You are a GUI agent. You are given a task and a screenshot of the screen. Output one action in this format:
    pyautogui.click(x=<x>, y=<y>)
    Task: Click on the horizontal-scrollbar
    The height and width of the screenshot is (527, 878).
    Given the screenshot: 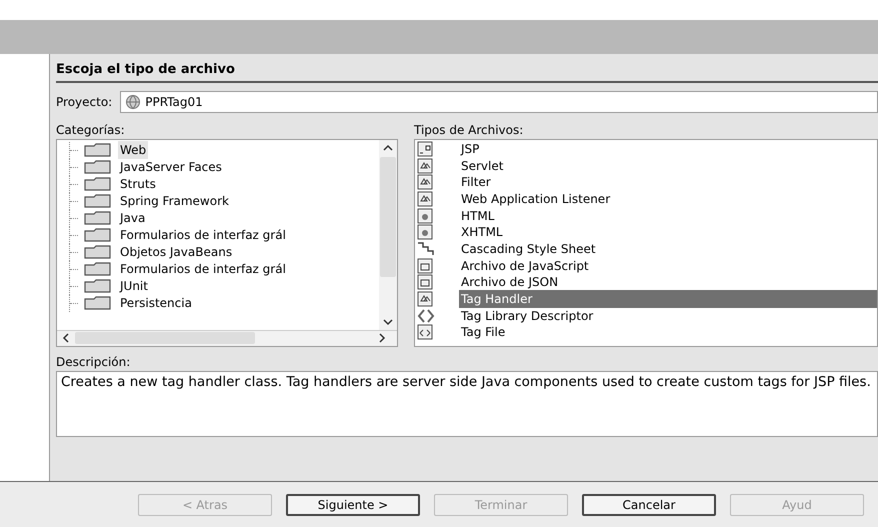 What is the action you would take?
    pyautogui.click(x=227, y=338)
    